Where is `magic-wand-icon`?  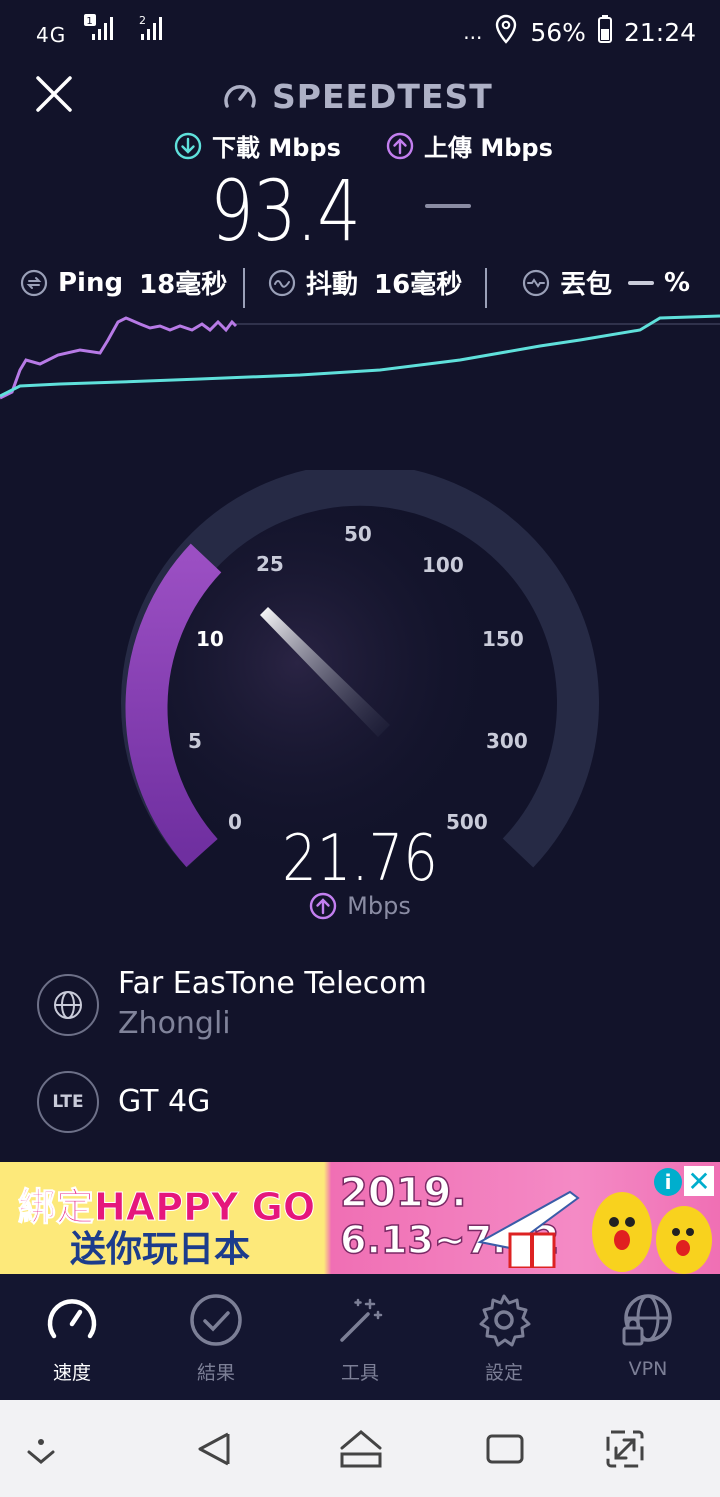 magic-wand-icon is located at coordinates (361, 1320).